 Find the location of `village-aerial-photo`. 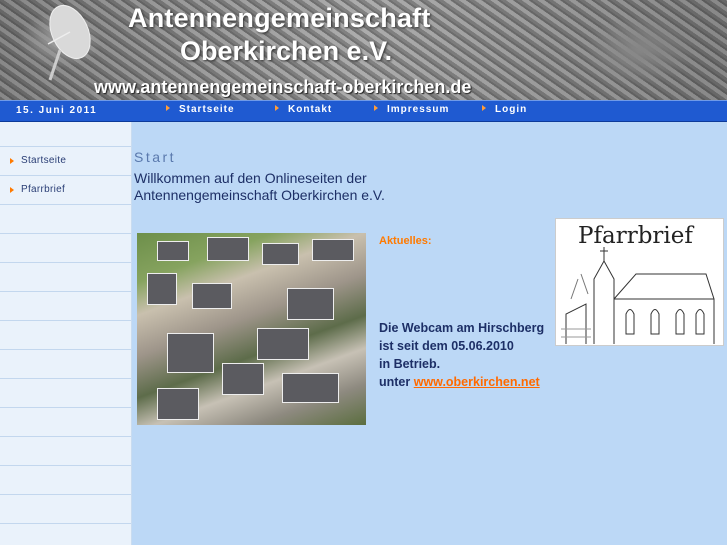

village-aerial-photo is located at coordinates (251, 329).